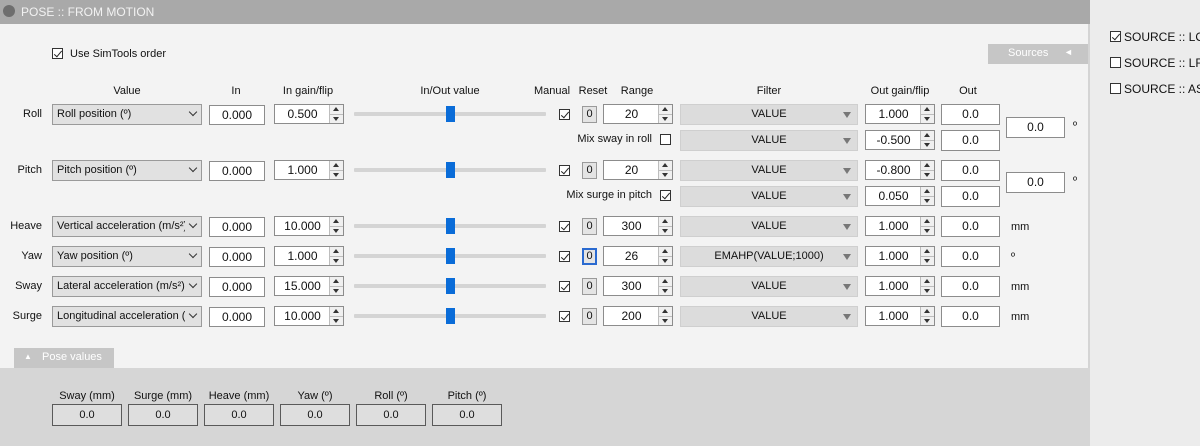  What do you see at coordinates (88, 12) in the screenshot?
I see `window-title: POSE :: FROM MOTION` at bounding box center [88, 12].